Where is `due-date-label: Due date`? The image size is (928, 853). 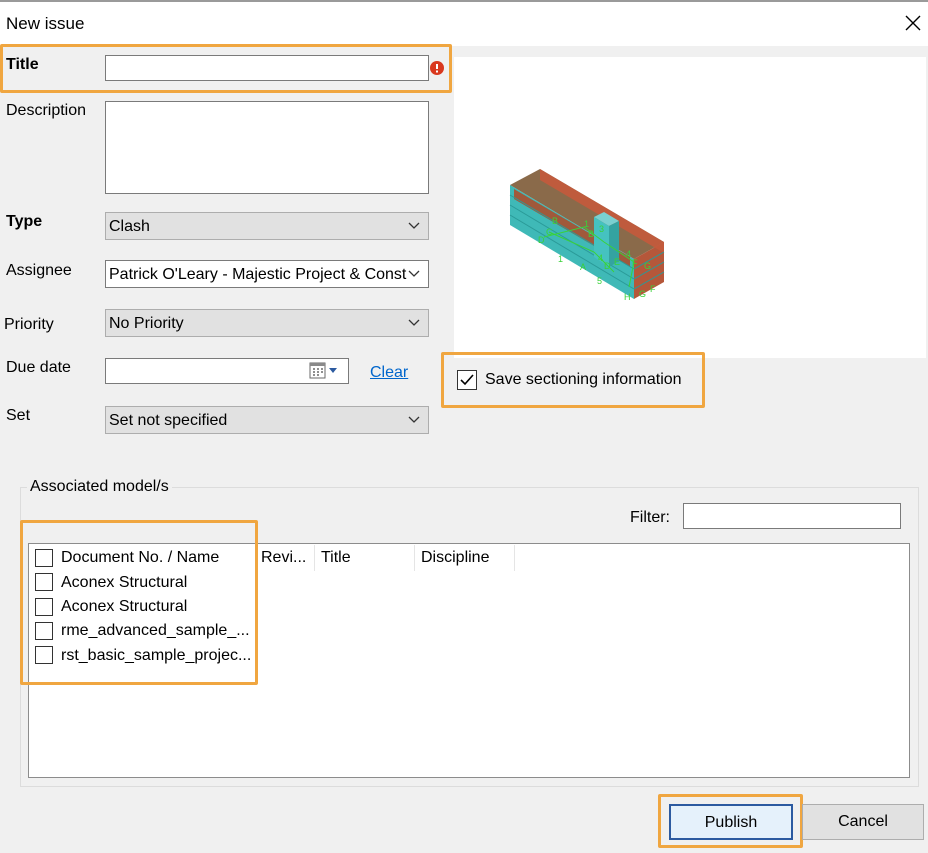
due-date-label: Due date is located at coordinates (38, 367).